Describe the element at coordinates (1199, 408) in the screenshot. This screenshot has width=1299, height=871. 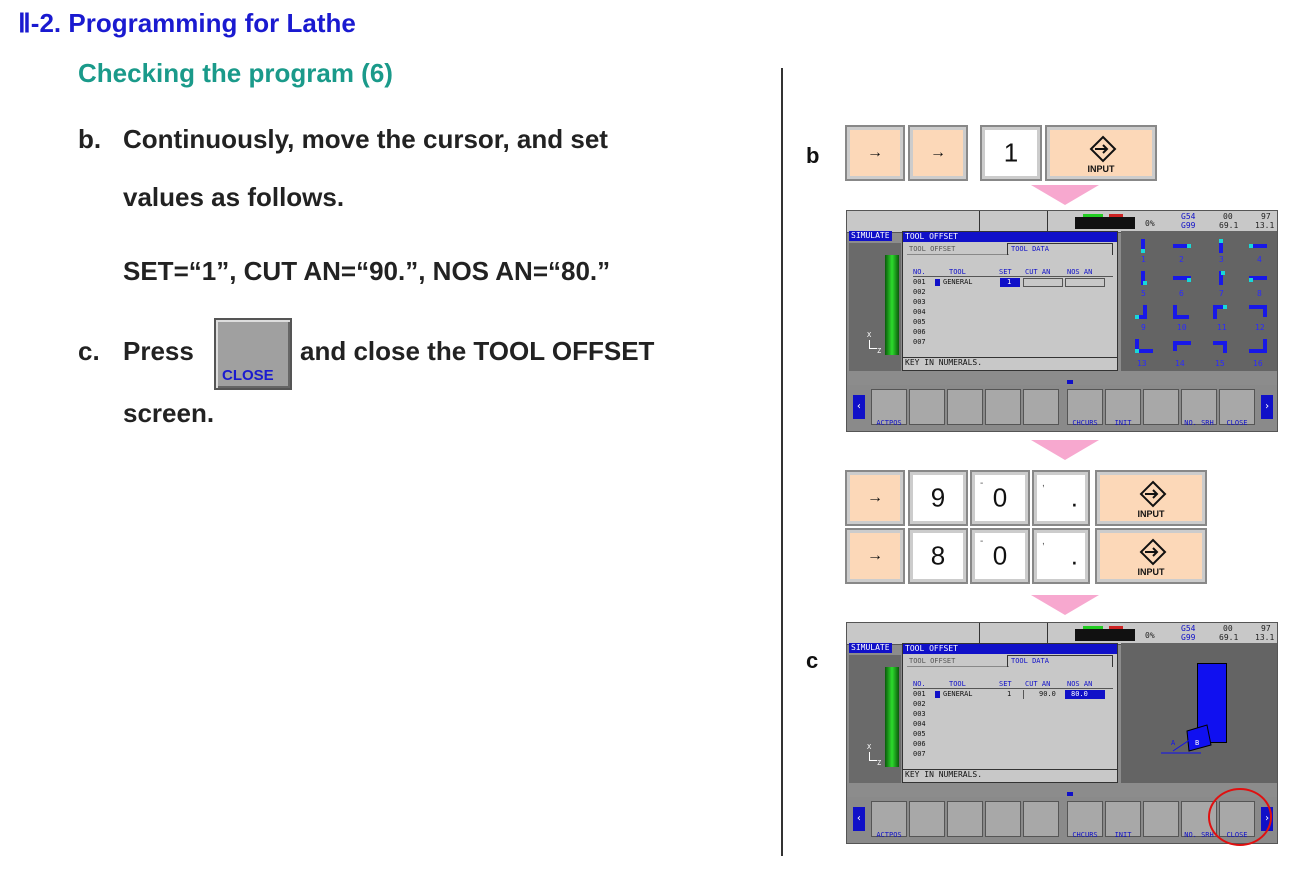
I see `softkey-no-srh: NO. SRH` at that location.